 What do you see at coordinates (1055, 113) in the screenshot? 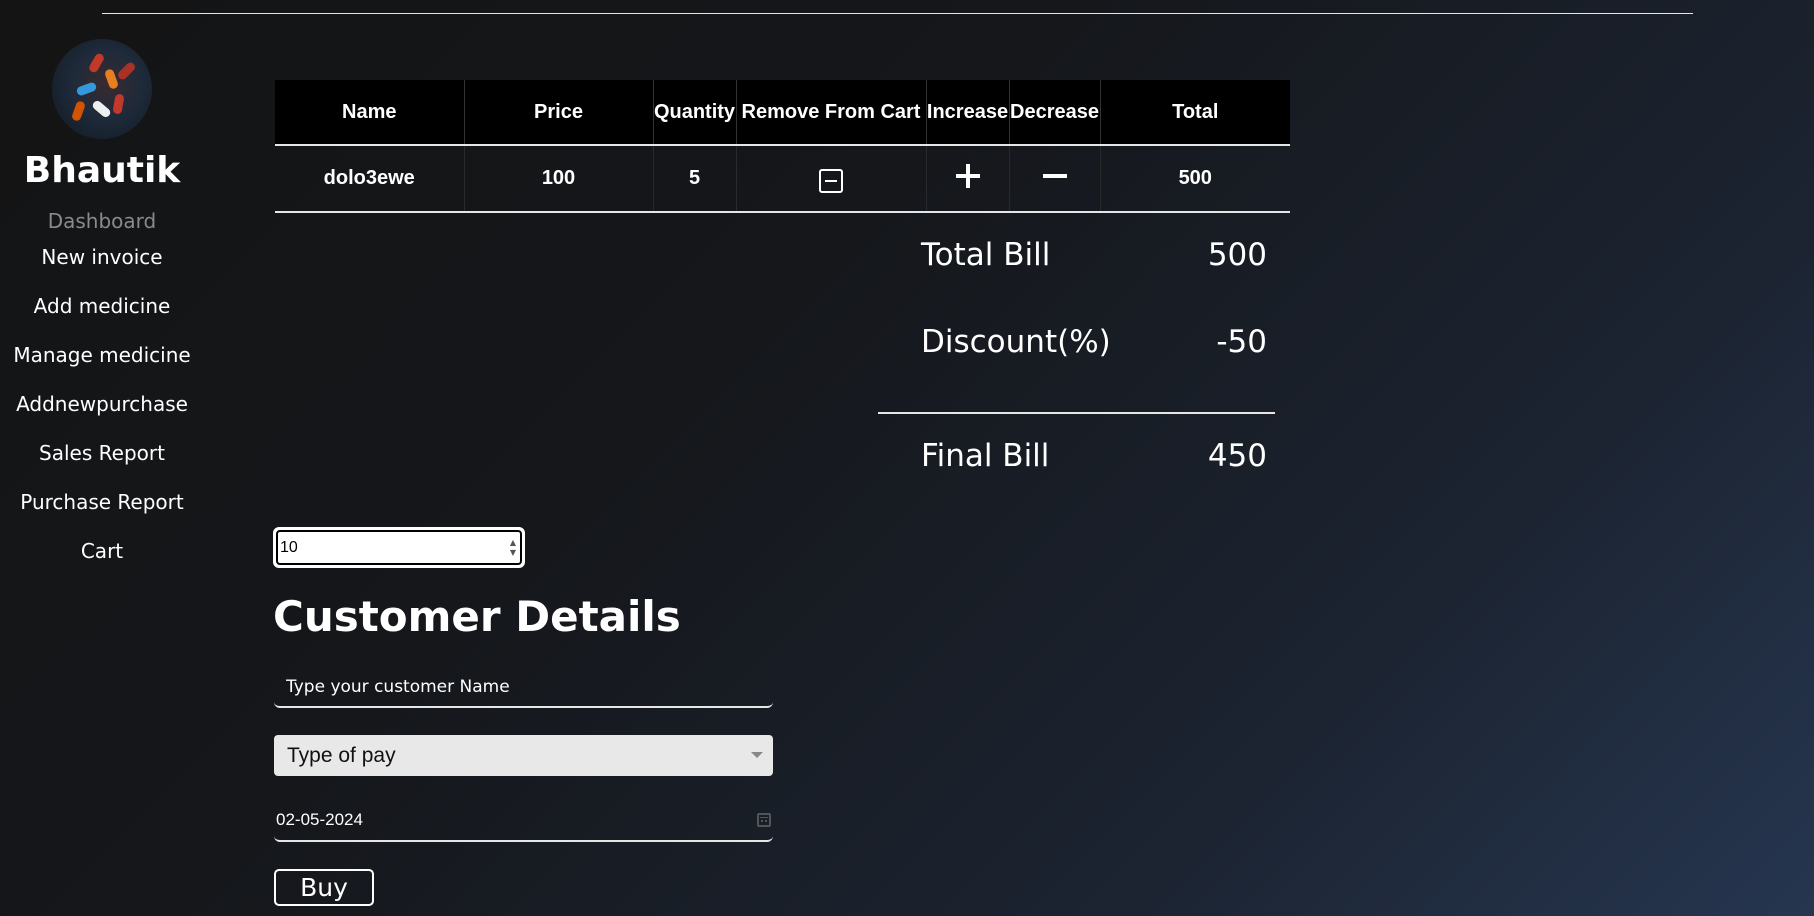
I see `header-decrease: Decrease` at bounding box center [1055, 113].